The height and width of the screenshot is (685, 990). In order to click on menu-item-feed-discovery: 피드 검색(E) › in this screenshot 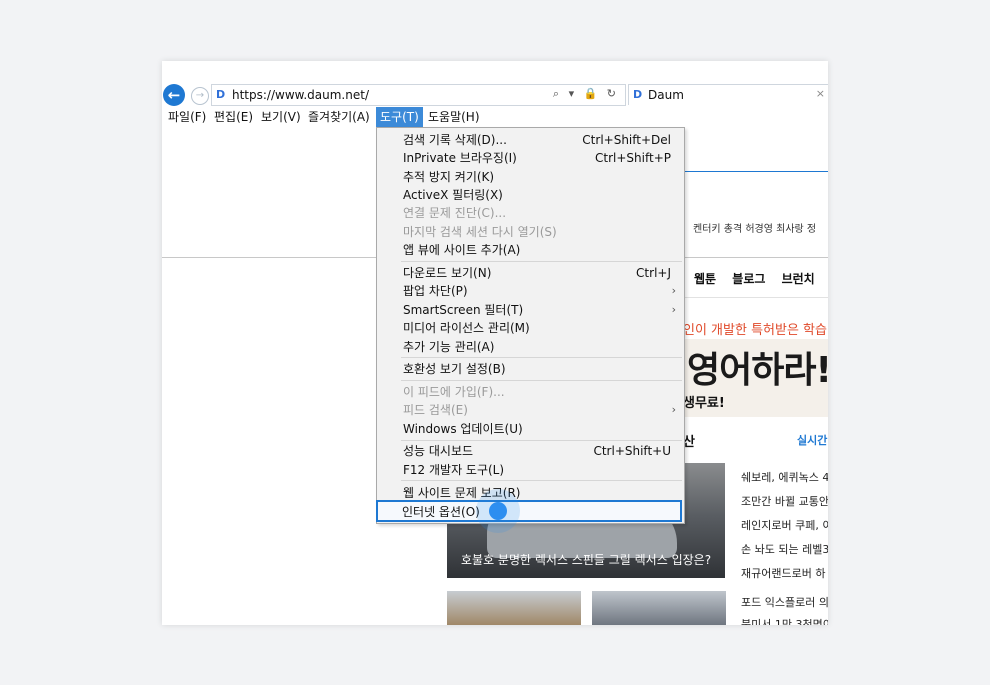, I will do `click(539, 410)`.